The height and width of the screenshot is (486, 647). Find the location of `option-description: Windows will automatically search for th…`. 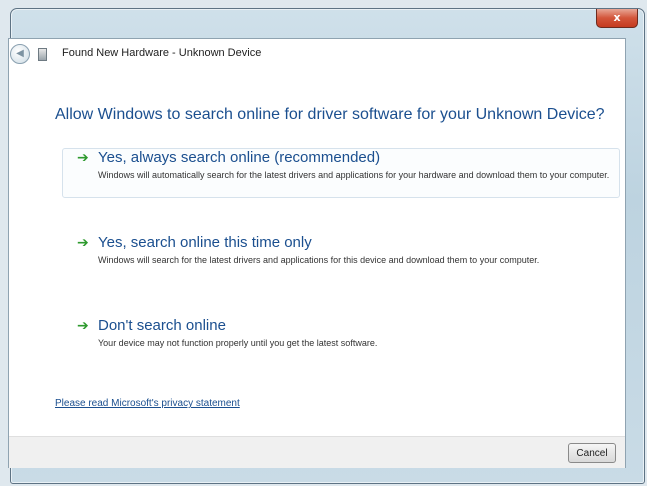

option-description: Windows will automatically search for th… is located at coordinates (354, 175).